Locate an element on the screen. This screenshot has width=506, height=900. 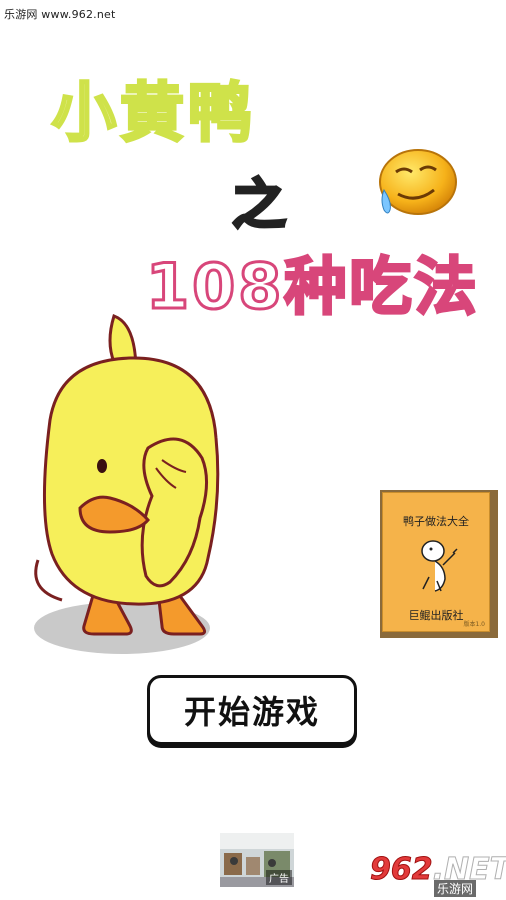
game-title-line2: 之 is located at coordinates (259, 205).